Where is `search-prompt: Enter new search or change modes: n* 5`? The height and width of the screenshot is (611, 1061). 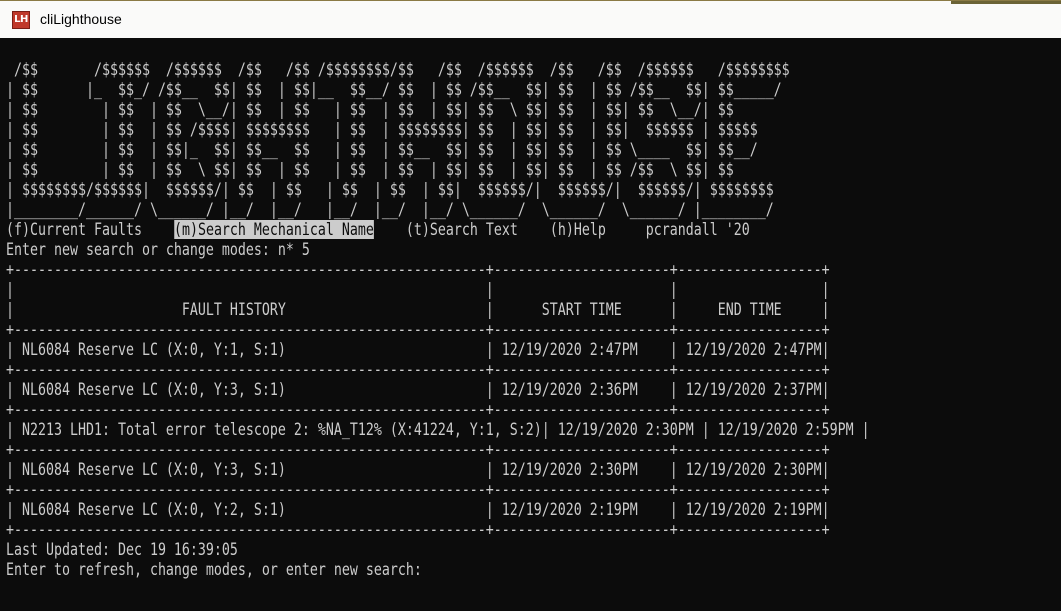 search-prompt: Enter new search or change modes: n* 5 is located at coordinates (438, 250).